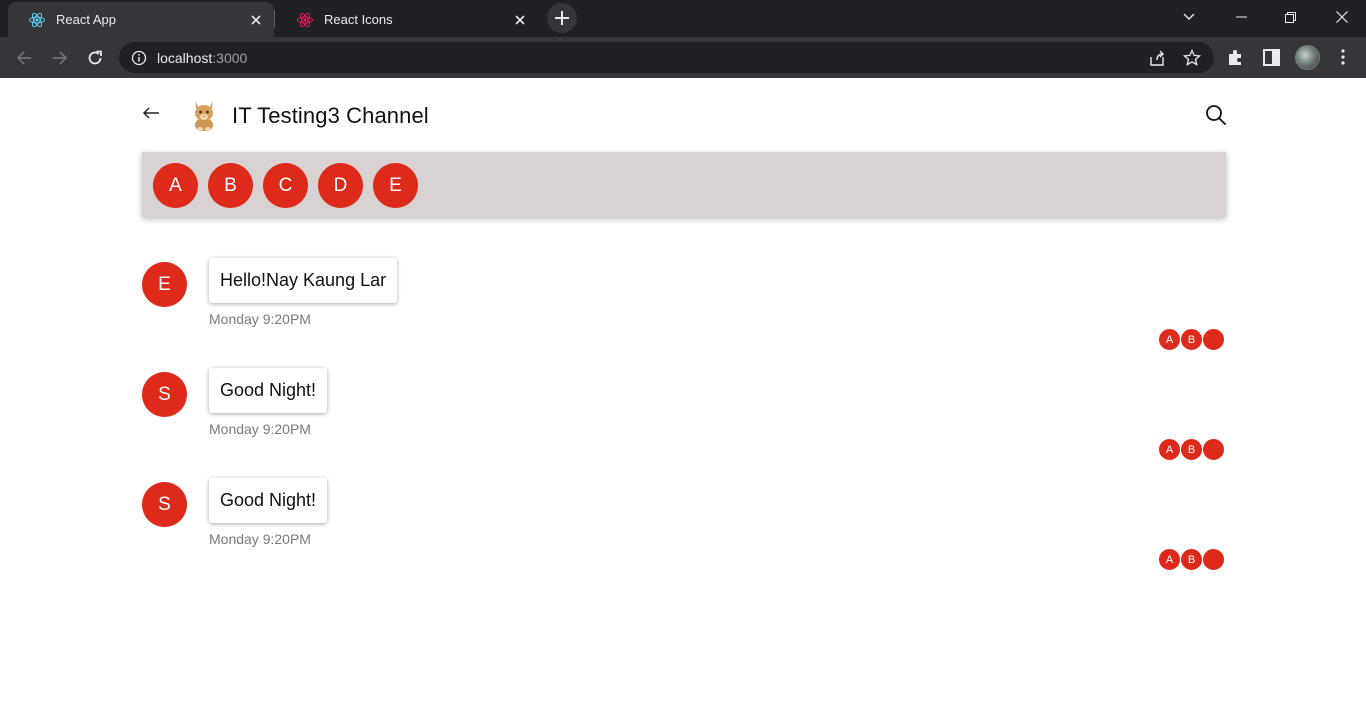  Describe the element at coordinates (395, 185) in the screenshot. I see `member-avatar-e: E` at that location.